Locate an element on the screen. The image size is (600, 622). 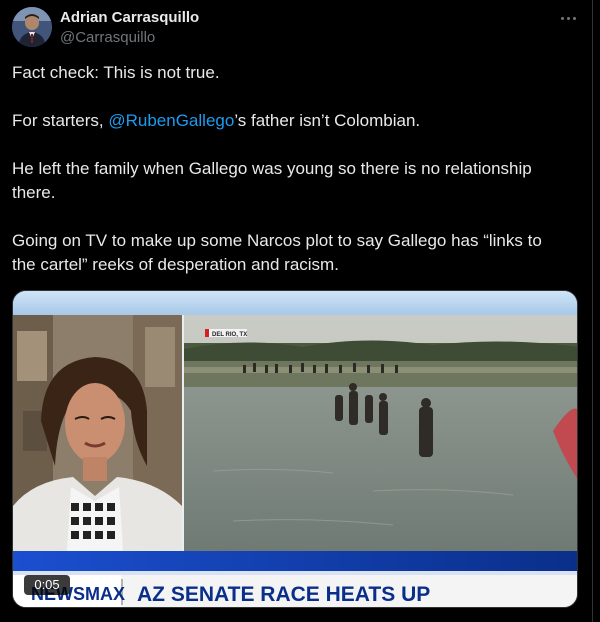
tweet-text-line: there. is located at coordinates (34, 192).